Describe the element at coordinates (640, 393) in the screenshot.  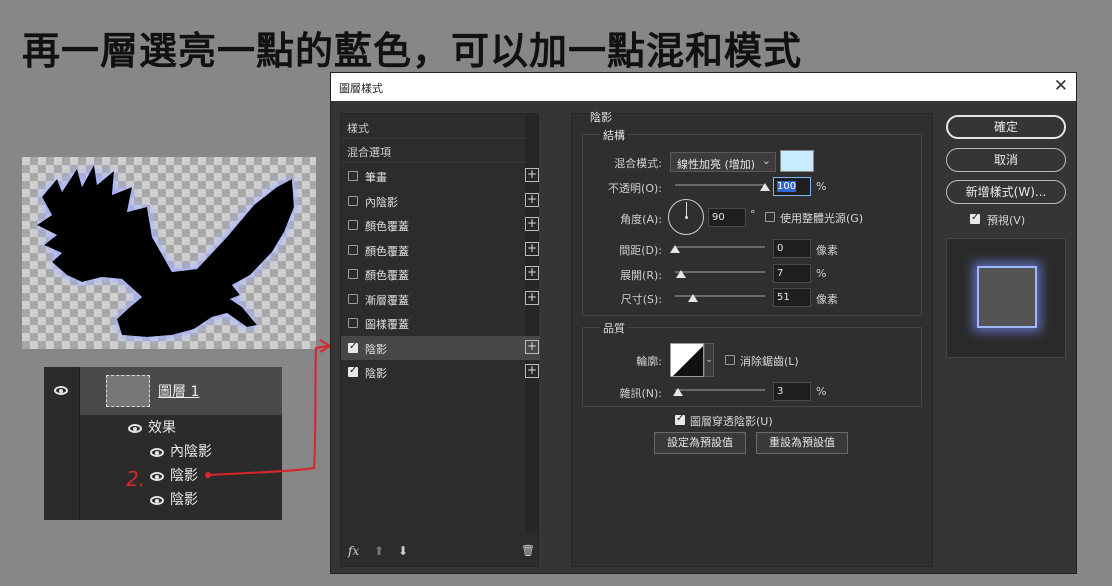
I see `noise-label: 雜訊(N):` at that location.